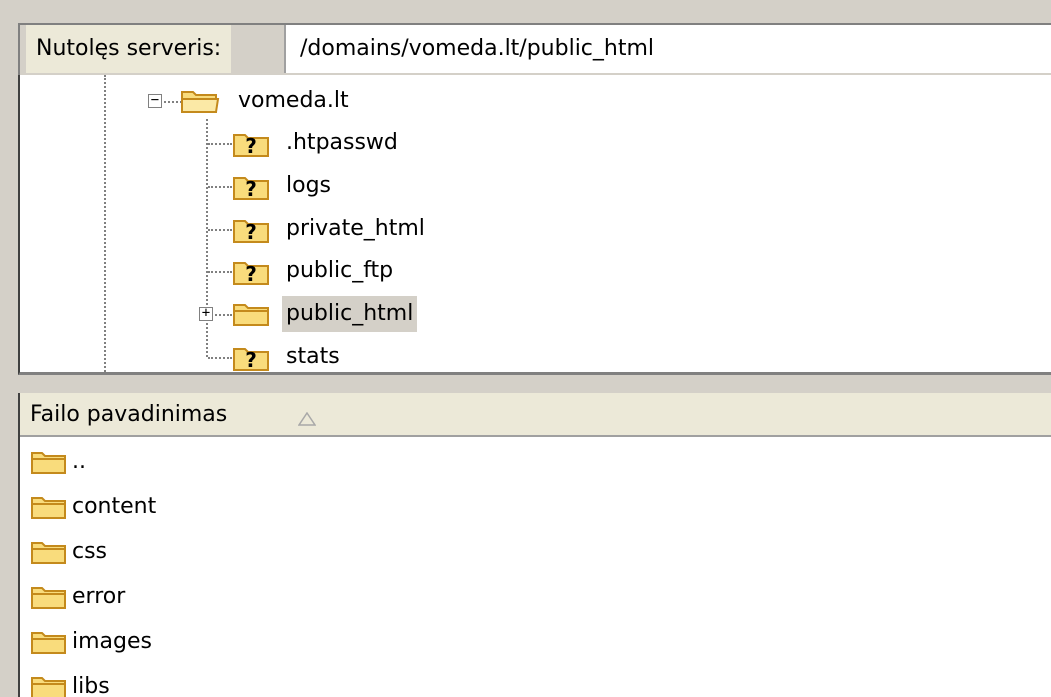 This screenshot has width=1051, height=697. What do you see at coordinates (525, 384) in the screenshot?
I see `panel-splitter` at bounding box center [525, 384].